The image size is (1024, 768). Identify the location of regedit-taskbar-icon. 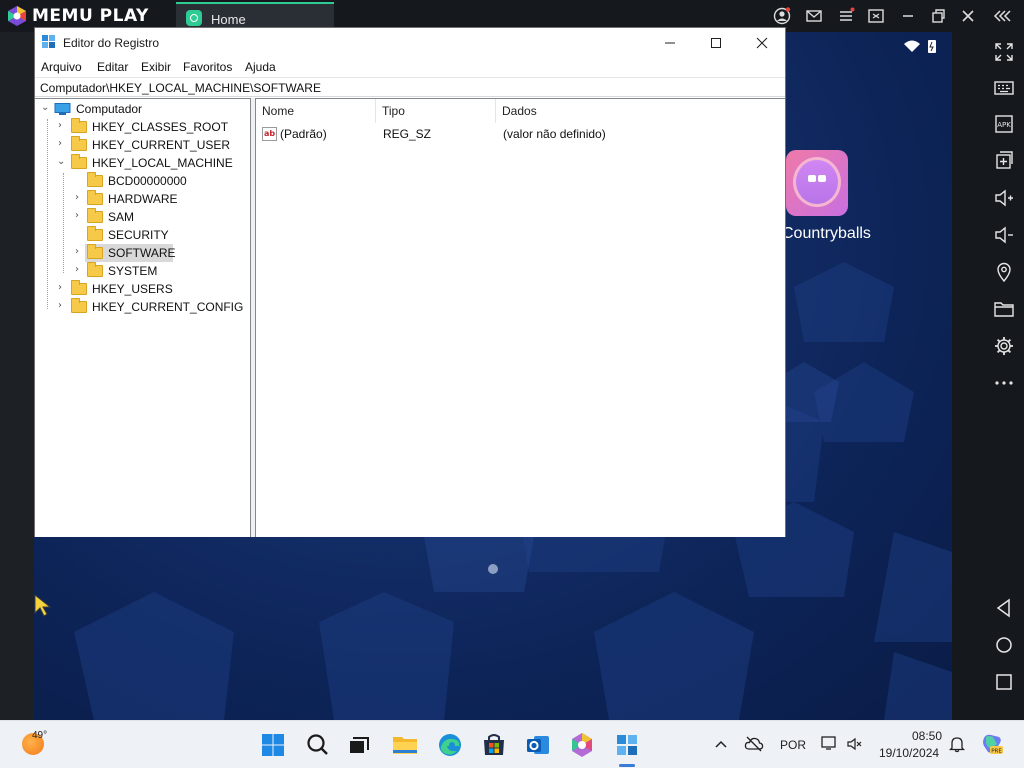
(627, 745).